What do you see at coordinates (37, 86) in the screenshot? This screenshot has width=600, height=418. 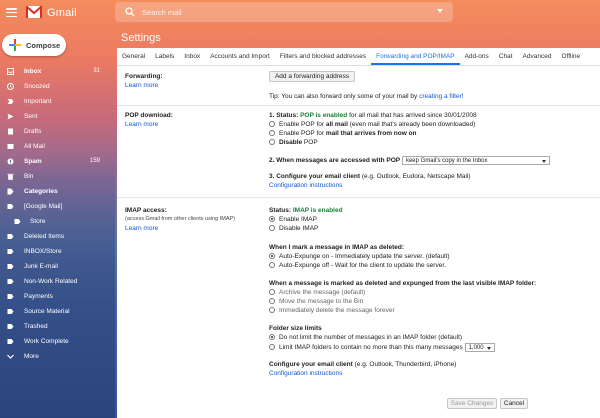 I see `sidebar-item-label: Snoozed` at bounding box center [37, 86].